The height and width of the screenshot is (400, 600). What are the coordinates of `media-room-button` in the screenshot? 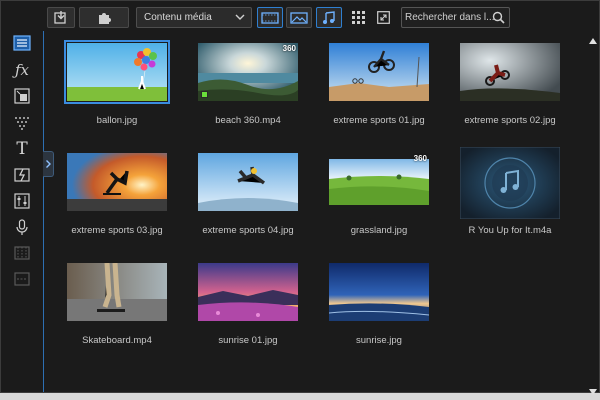 It's located at (22, 43).